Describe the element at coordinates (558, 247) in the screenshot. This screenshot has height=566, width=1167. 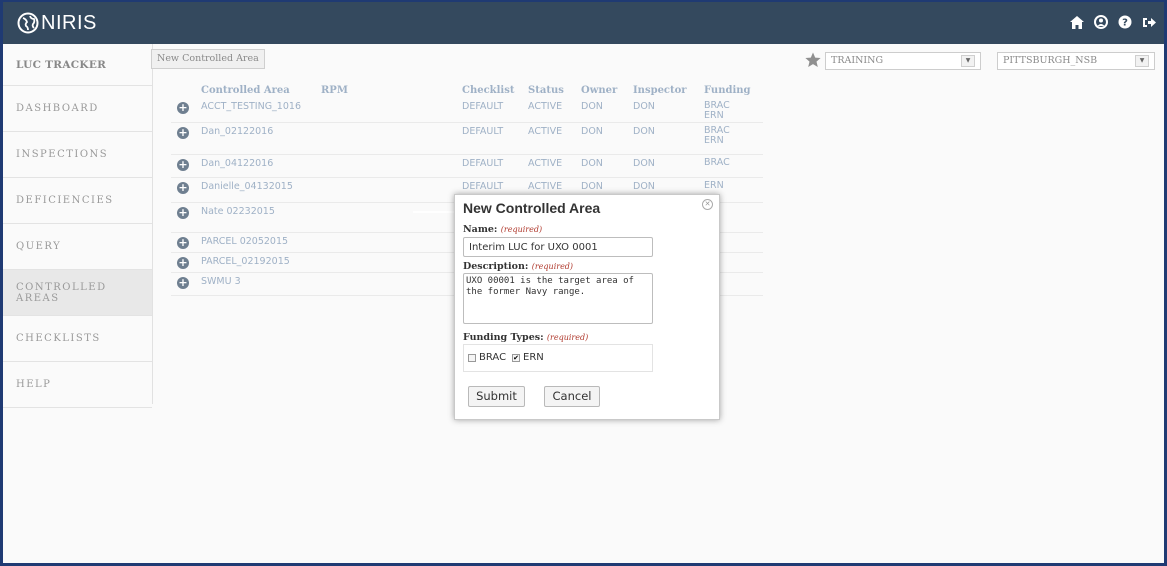
I see `name-input` at that location.